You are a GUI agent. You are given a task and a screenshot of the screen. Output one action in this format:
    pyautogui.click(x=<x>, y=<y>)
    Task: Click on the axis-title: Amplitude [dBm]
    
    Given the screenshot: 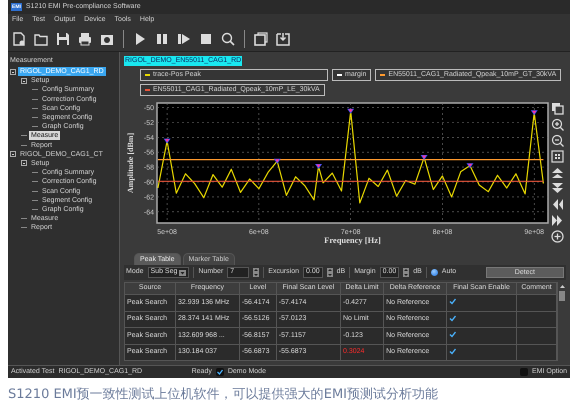 What is the action you would take?
    pyautogui.click(x=130, y=163)
    